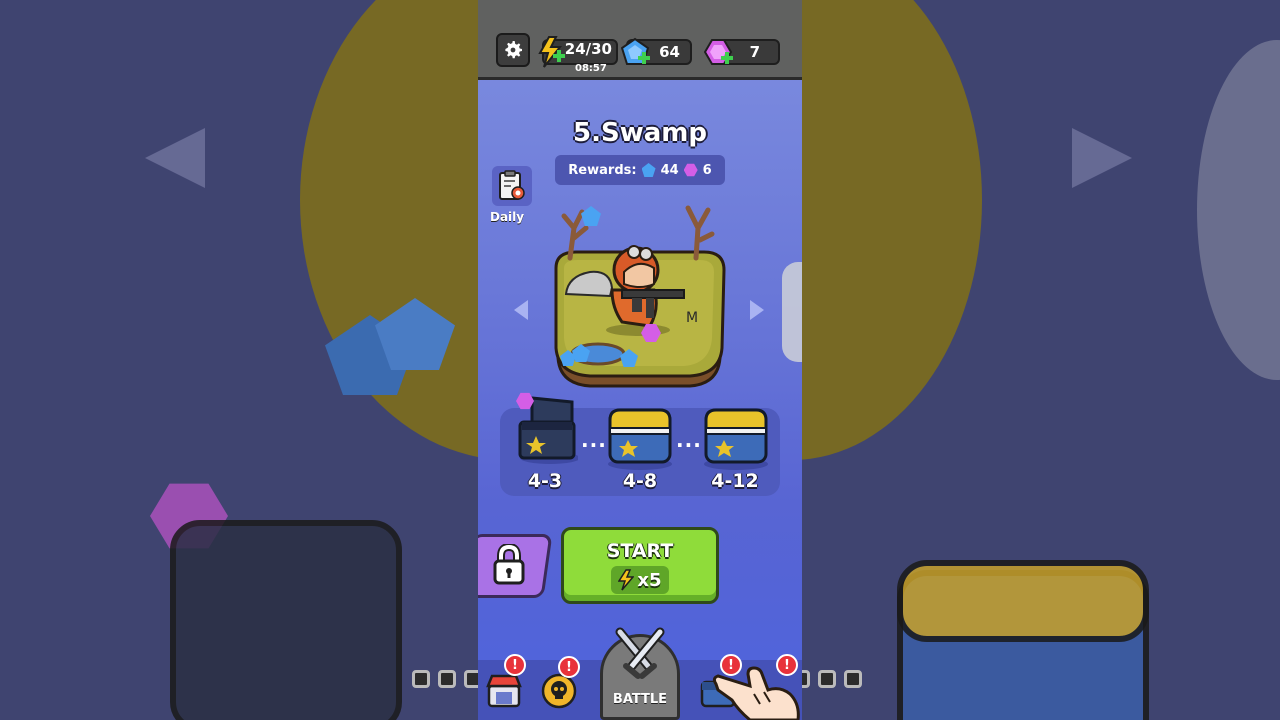 This screenshot has height=720, width=1280. I want to click on start-label: START, so click(640, 551).